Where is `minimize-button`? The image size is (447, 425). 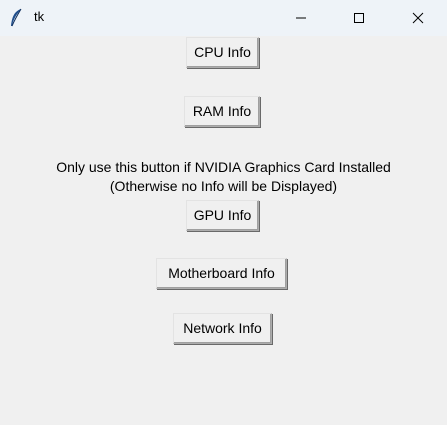
minimize-button is located at coordinates (301, 18).